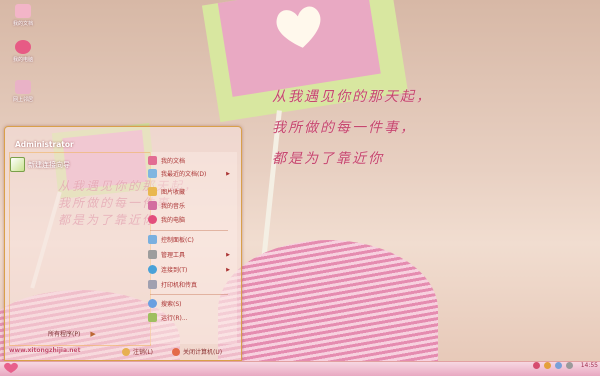  I want to click on all-programs-button: 所有程序(P) ▶, so click(72, 334).